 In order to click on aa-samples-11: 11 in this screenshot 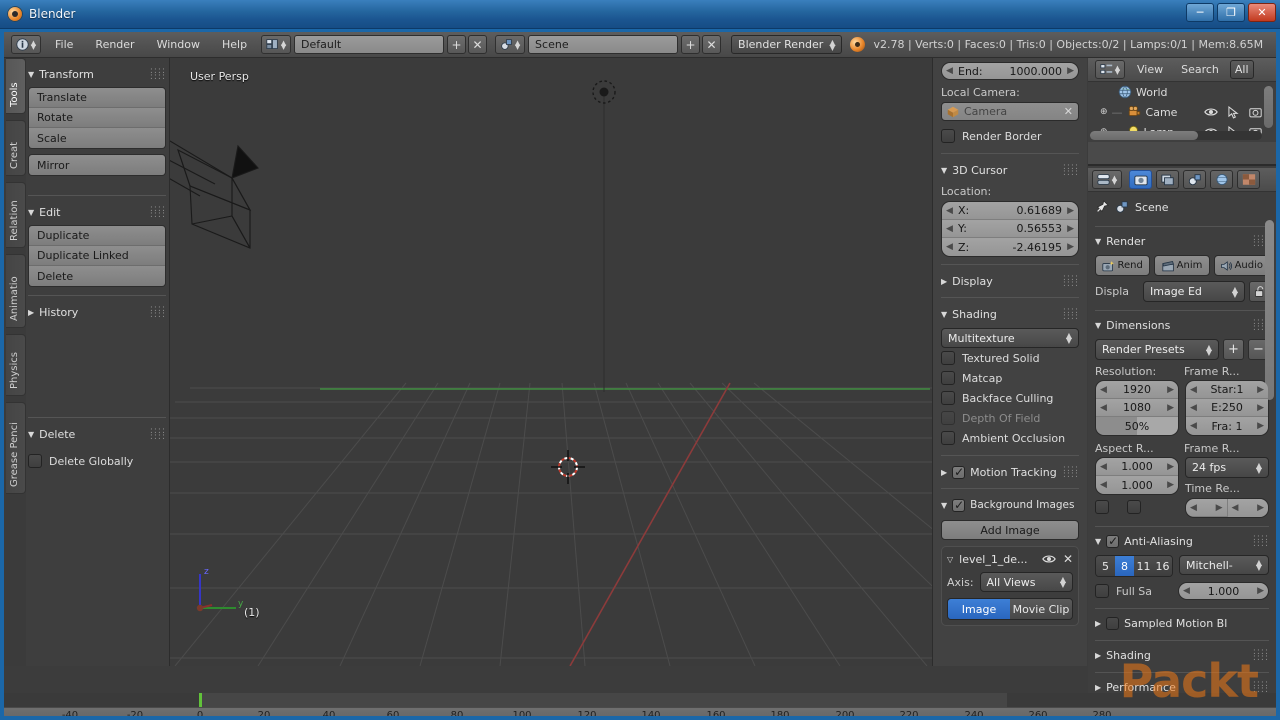, I will do `click(1143, 566)`.